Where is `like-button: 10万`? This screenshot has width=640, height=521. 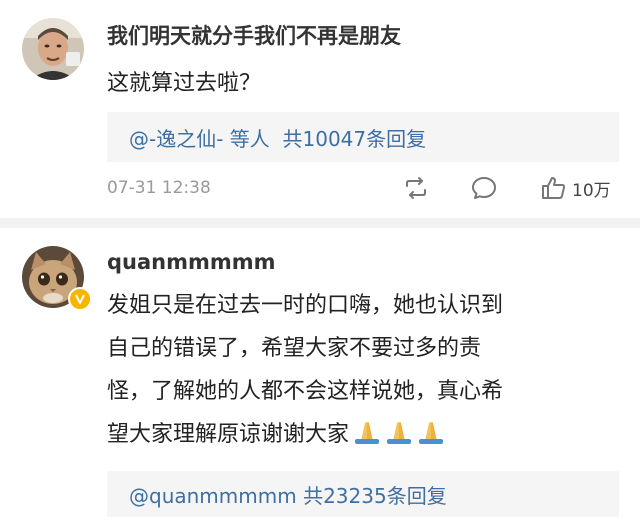 like-button: 10万 is located at coordinates (575, 188).